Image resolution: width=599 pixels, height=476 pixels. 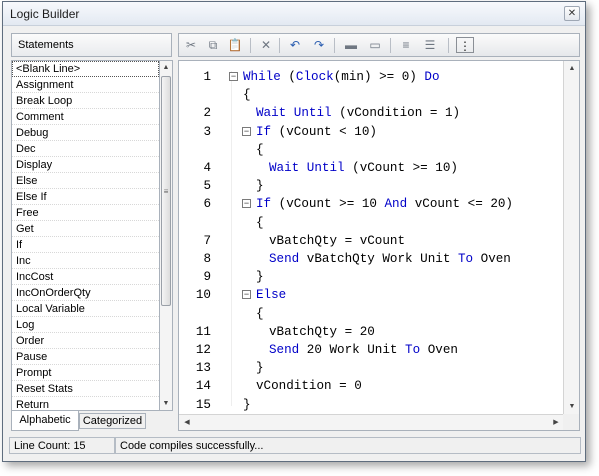 I want to click on statement-item: Comment, so click(x=85, y=117).